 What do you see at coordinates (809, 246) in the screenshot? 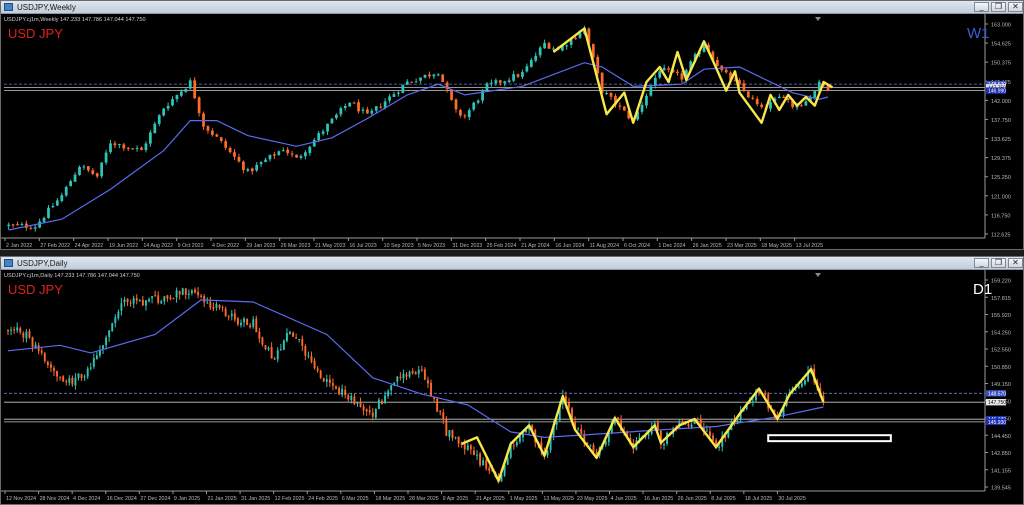
I see `date-tick-label: 13 Jul 2025` at bounding box center [809, 246].